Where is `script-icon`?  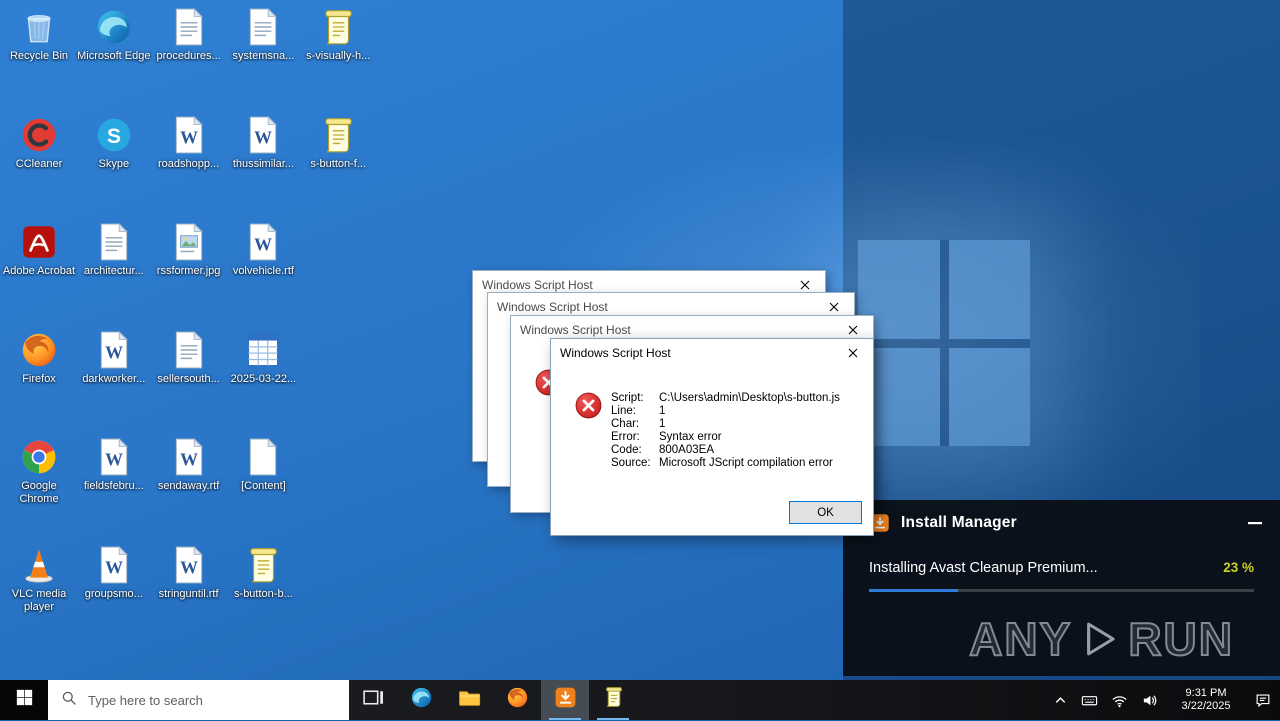 script-icon is located at coordinates (338, 135).